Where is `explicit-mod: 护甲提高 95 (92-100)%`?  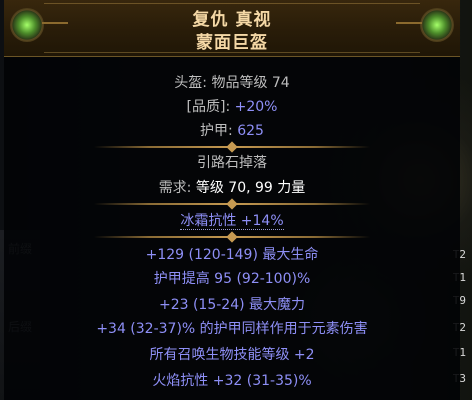
explicit-mod: 护甲提高 95 (92-100)% is located at coordinates (232, 279).